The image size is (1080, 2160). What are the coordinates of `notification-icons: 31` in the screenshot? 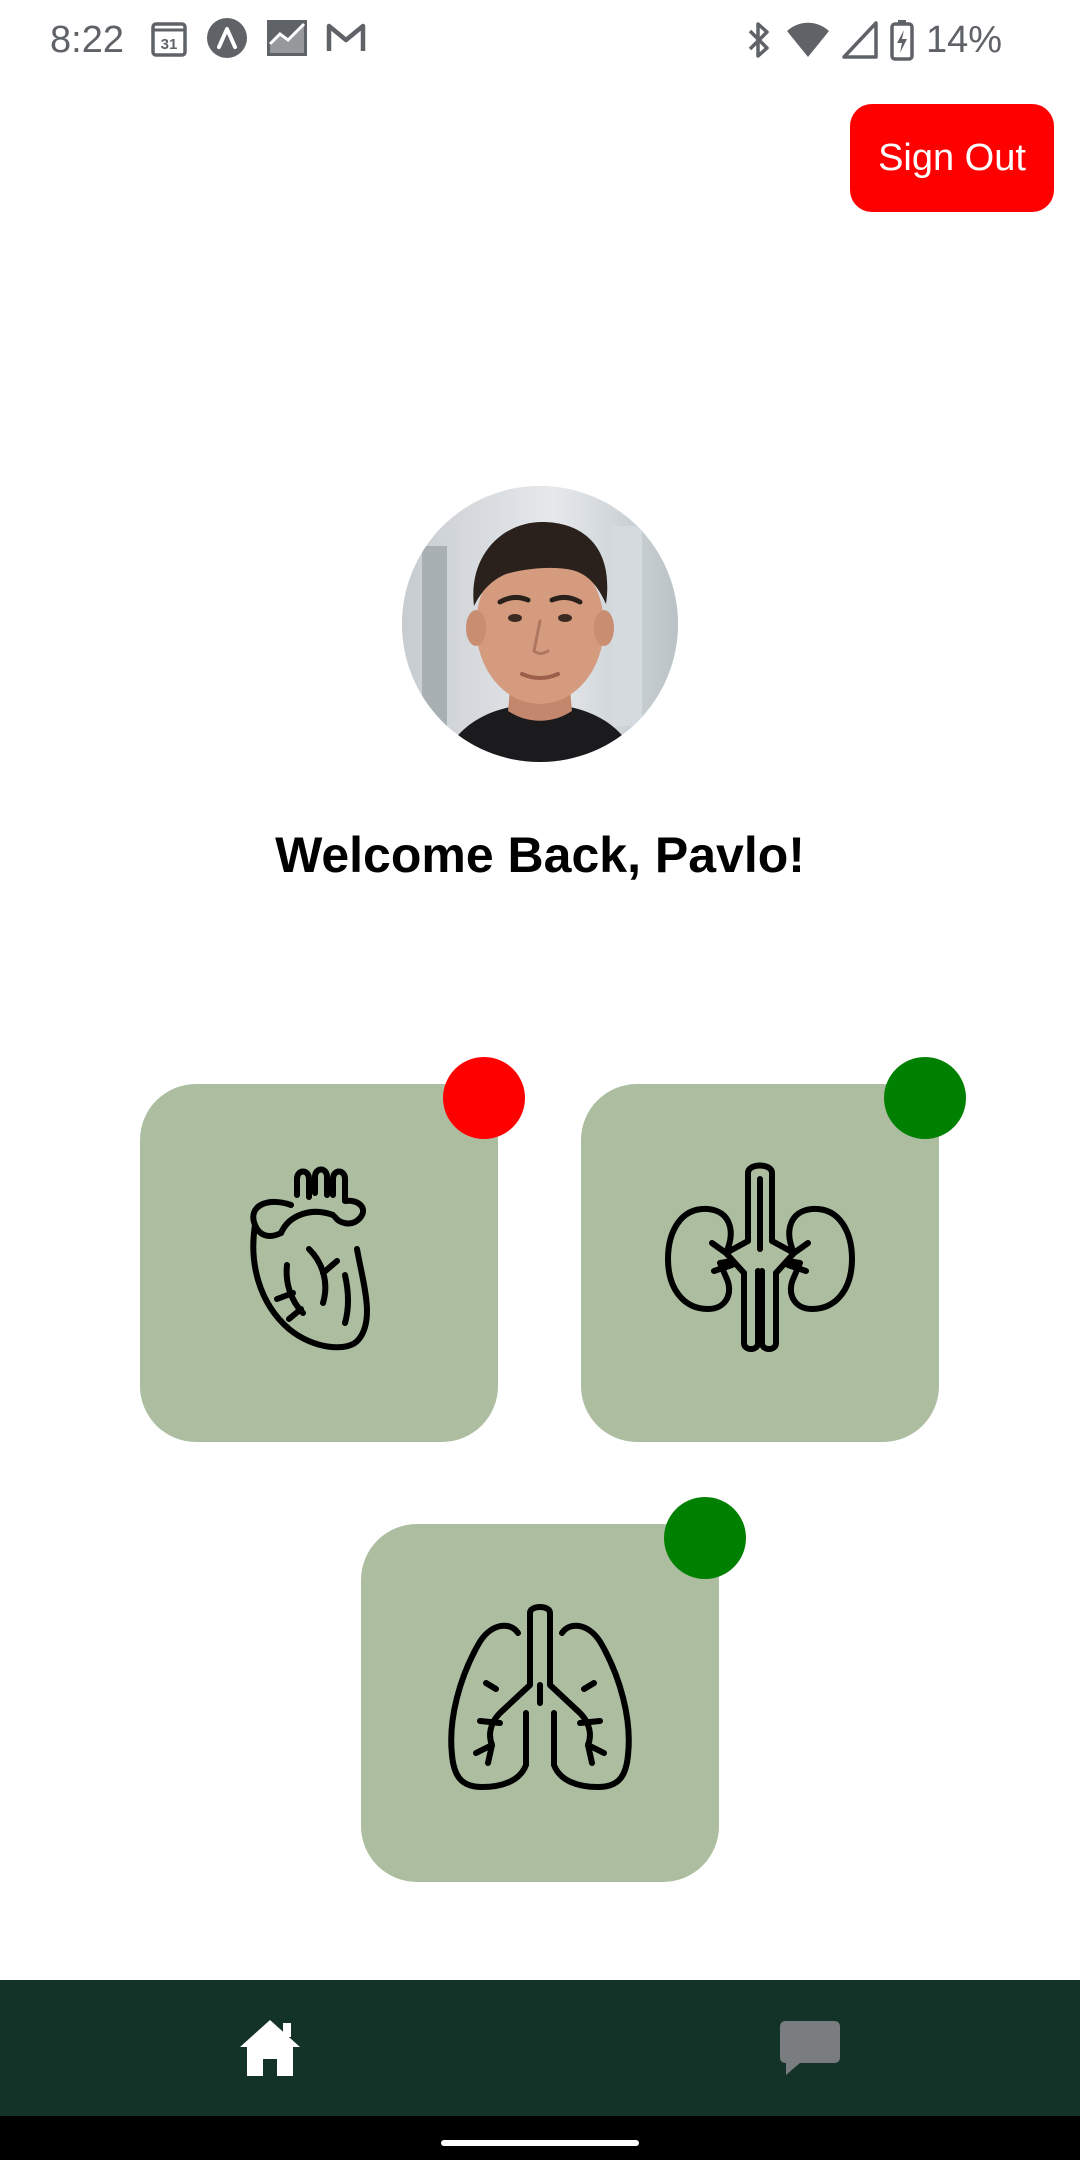 It's located at (258, 38).